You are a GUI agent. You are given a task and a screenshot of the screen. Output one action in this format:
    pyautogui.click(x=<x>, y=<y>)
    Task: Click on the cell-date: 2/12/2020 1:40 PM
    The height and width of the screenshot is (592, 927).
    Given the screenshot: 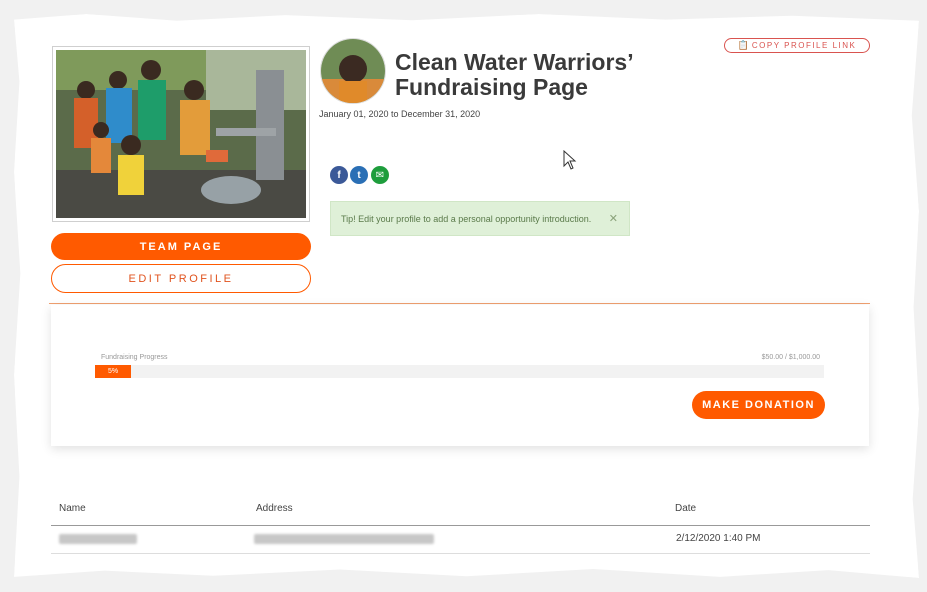 What is the action you would take?
    pyautogui.click(x=718, y=538)
    